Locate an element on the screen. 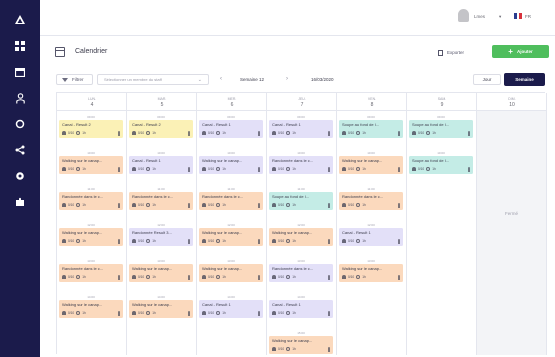 The height and width of the screenshot is (357, 555). refresh-icon is located at coordinates (20, 124).